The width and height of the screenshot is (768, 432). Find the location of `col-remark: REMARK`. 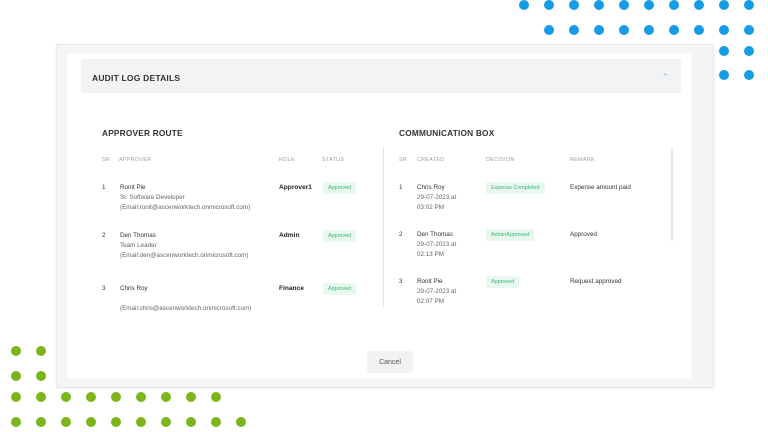

col-remark: REMARK is located at coordinates (582, 160).